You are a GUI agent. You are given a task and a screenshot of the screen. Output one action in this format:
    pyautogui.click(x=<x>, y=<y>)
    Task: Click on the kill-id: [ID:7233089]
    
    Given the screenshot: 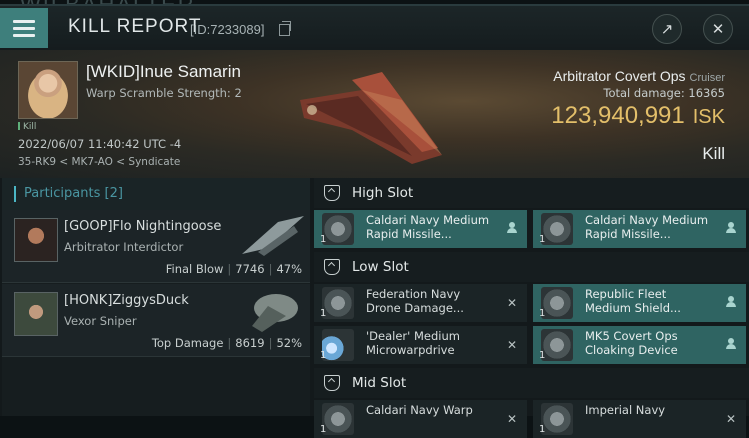 What is the action you would take?
    pyautogui.click(x=227, y=29)
    